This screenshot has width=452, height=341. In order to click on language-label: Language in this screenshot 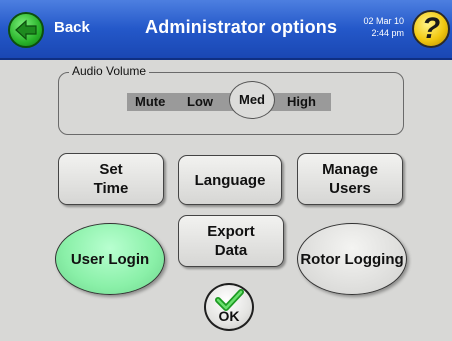, I will do `click(230, 180)`.